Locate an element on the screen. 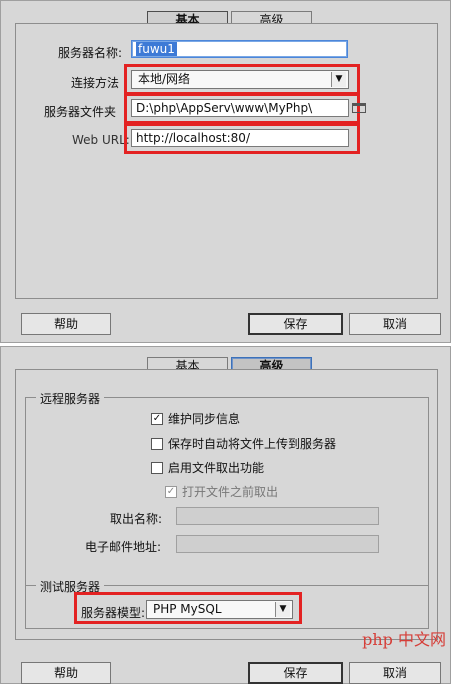 This screenshot has height=684, width=451. auto-upload-checkbox: 保存时自动将文件上传到服务器 is located at coordinates (243, 443).